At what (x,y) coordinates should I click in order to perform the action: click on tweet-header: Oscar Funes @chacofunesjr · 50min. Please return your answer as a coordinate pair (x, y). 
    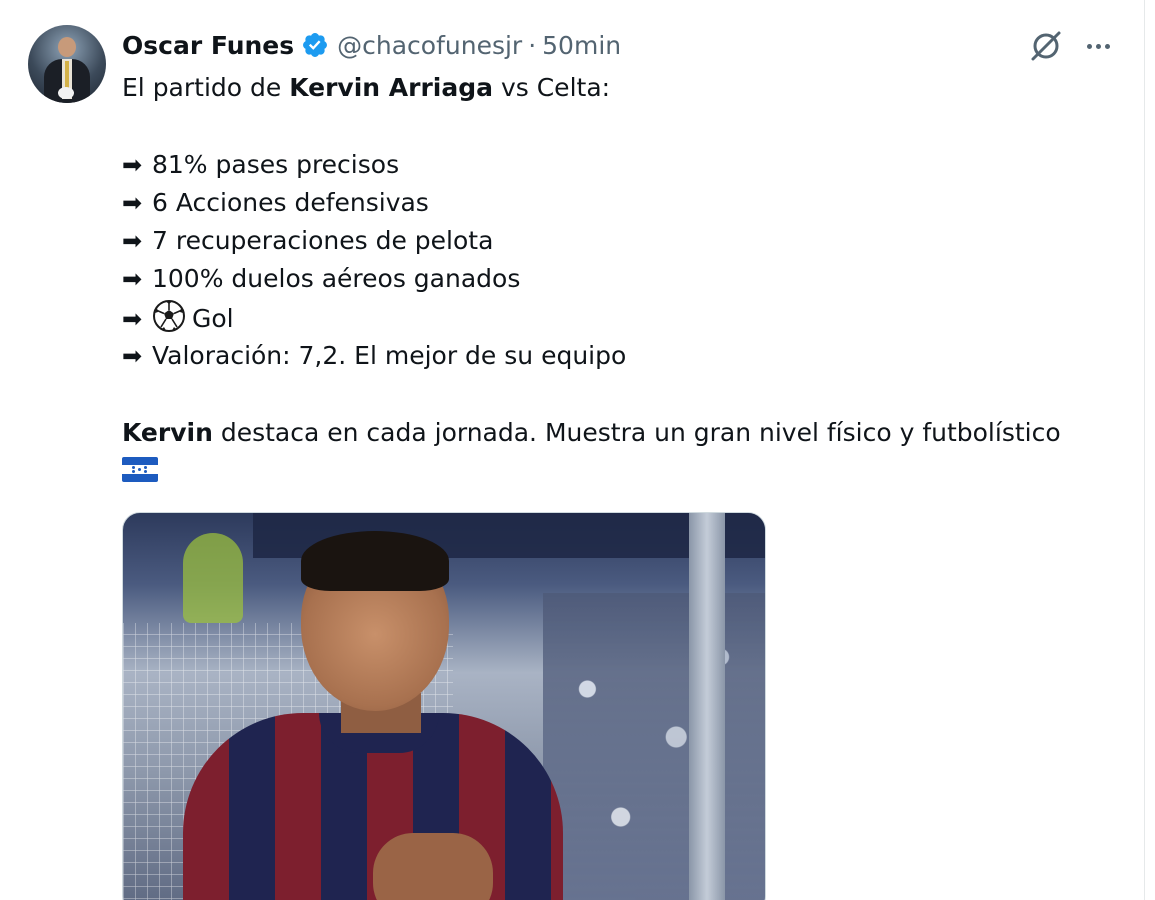
    Looking at the image, I should click on (371, 45).